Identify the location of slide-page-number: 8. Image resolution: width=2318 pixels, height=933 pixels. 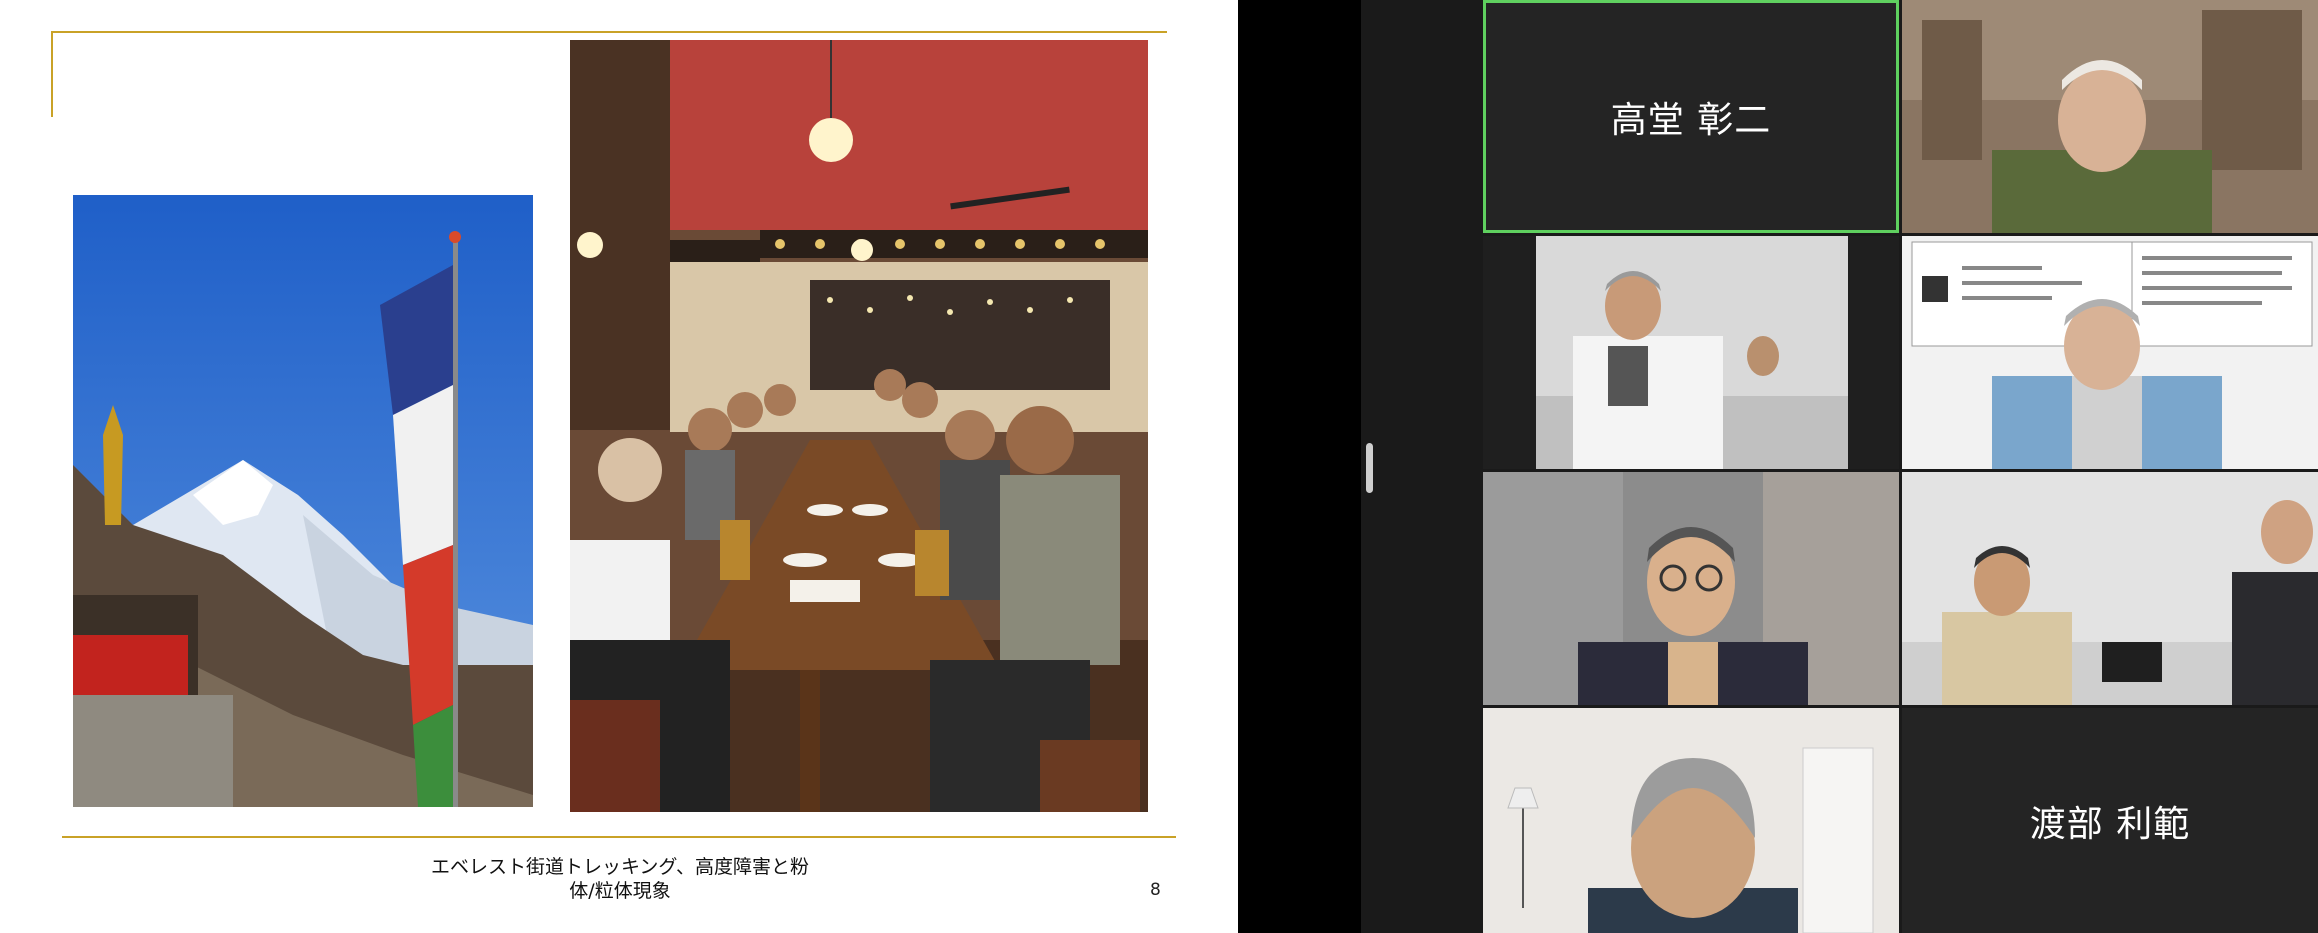
(1155, 890).